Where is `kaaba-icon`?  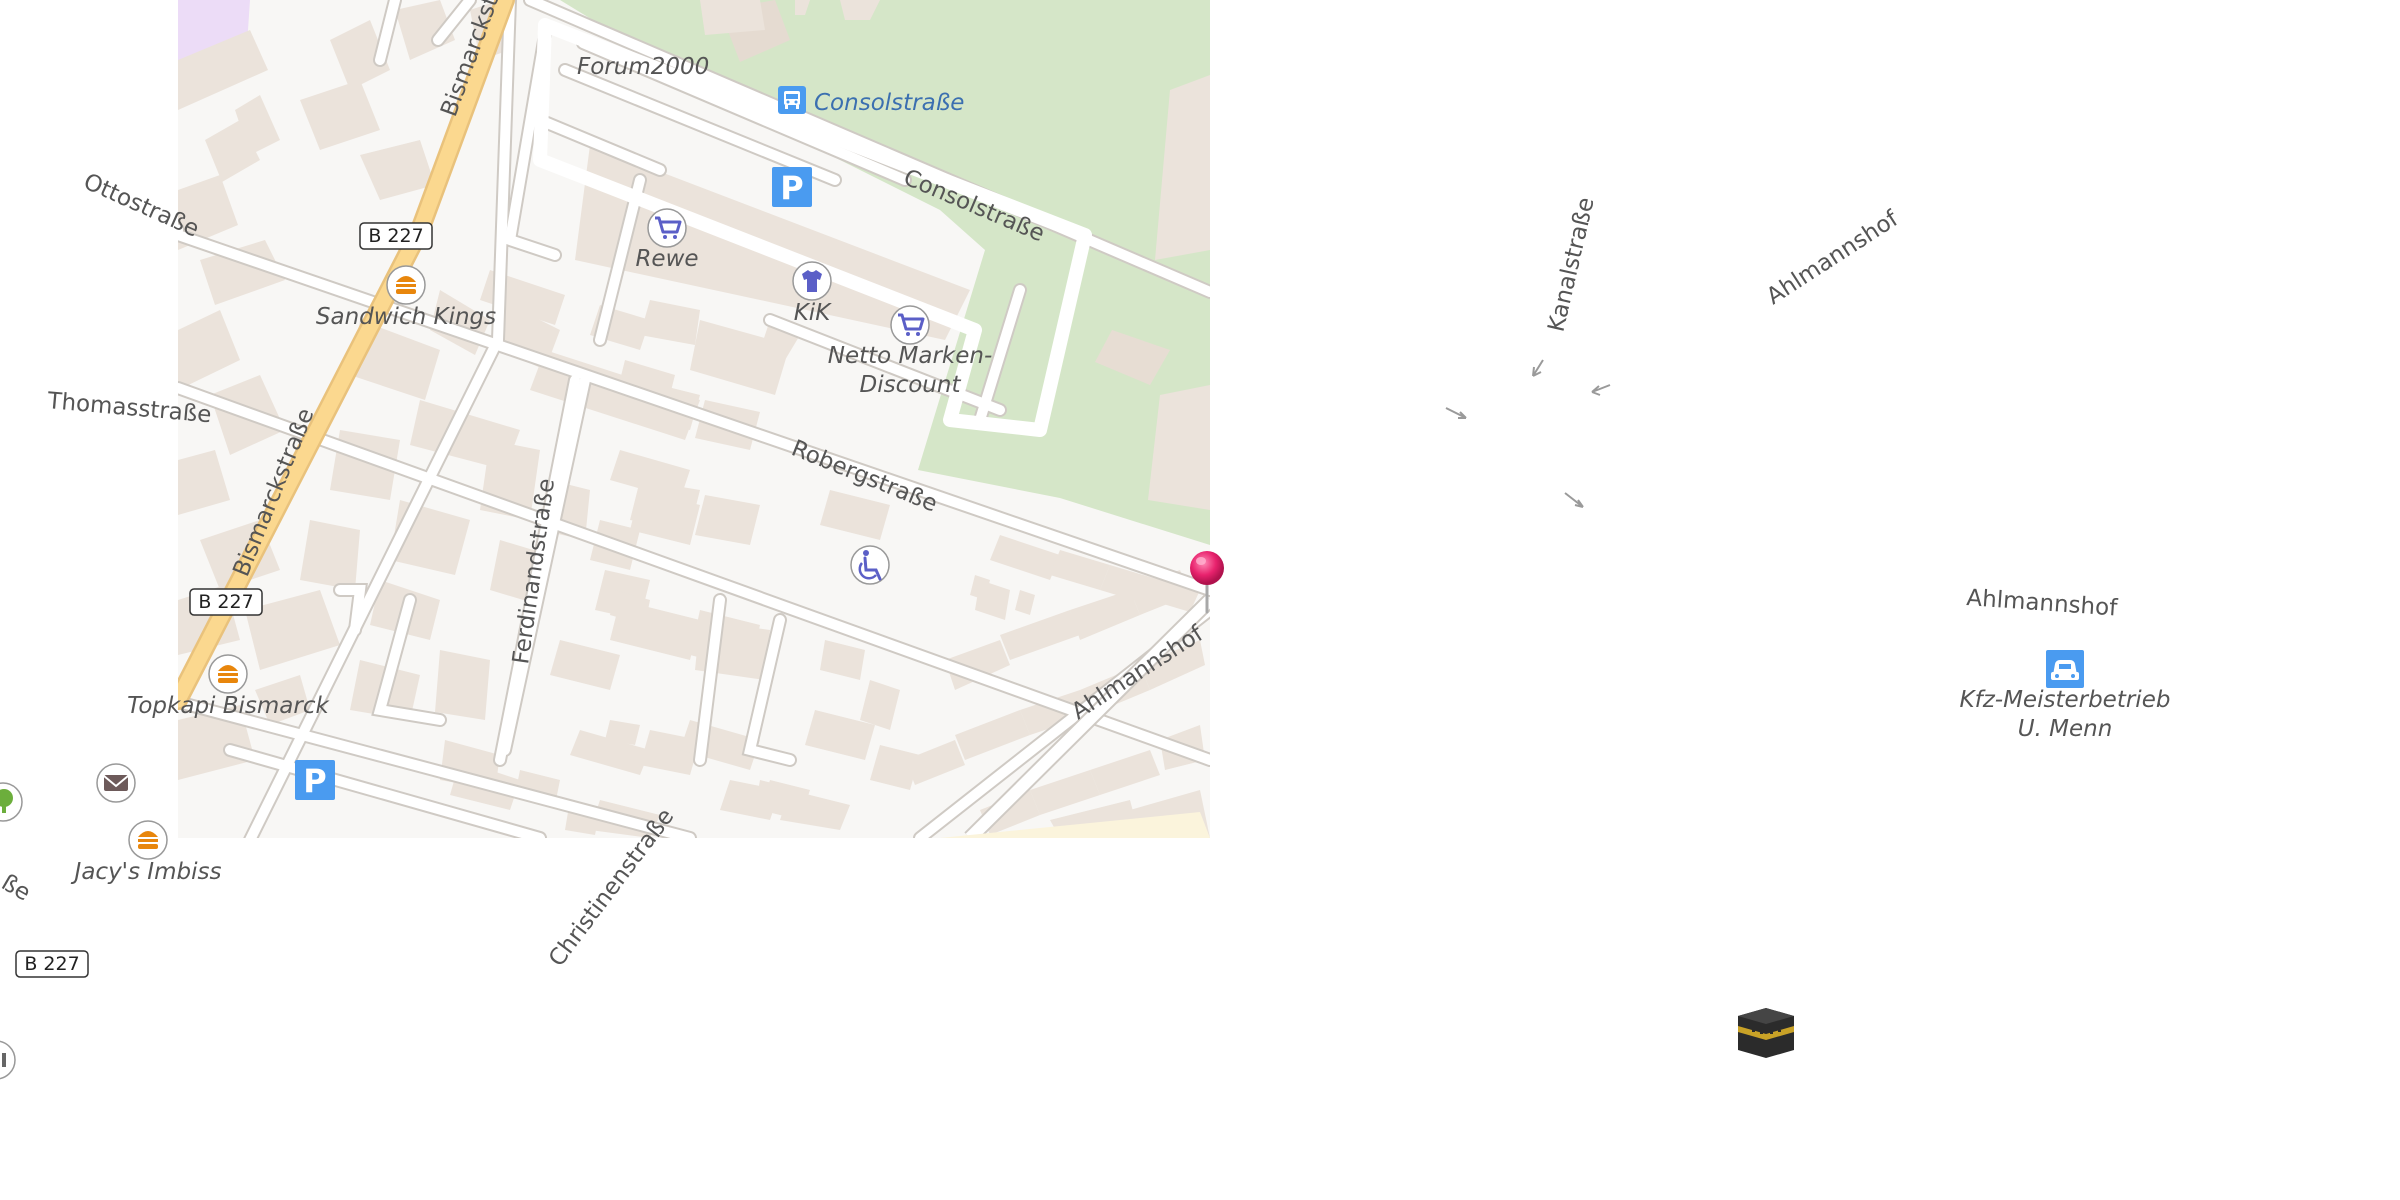
kaaba-icon is located at coordinates (1766, 1033).